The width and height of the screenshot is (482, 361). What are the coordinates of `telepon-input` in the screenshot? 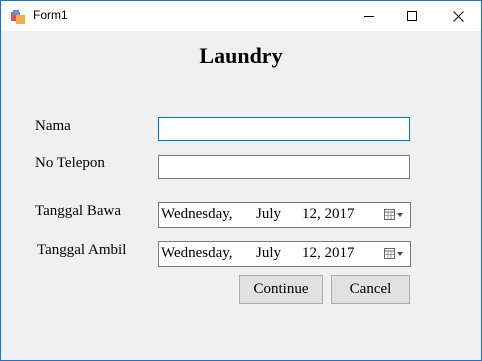 It's located at (284, 167).